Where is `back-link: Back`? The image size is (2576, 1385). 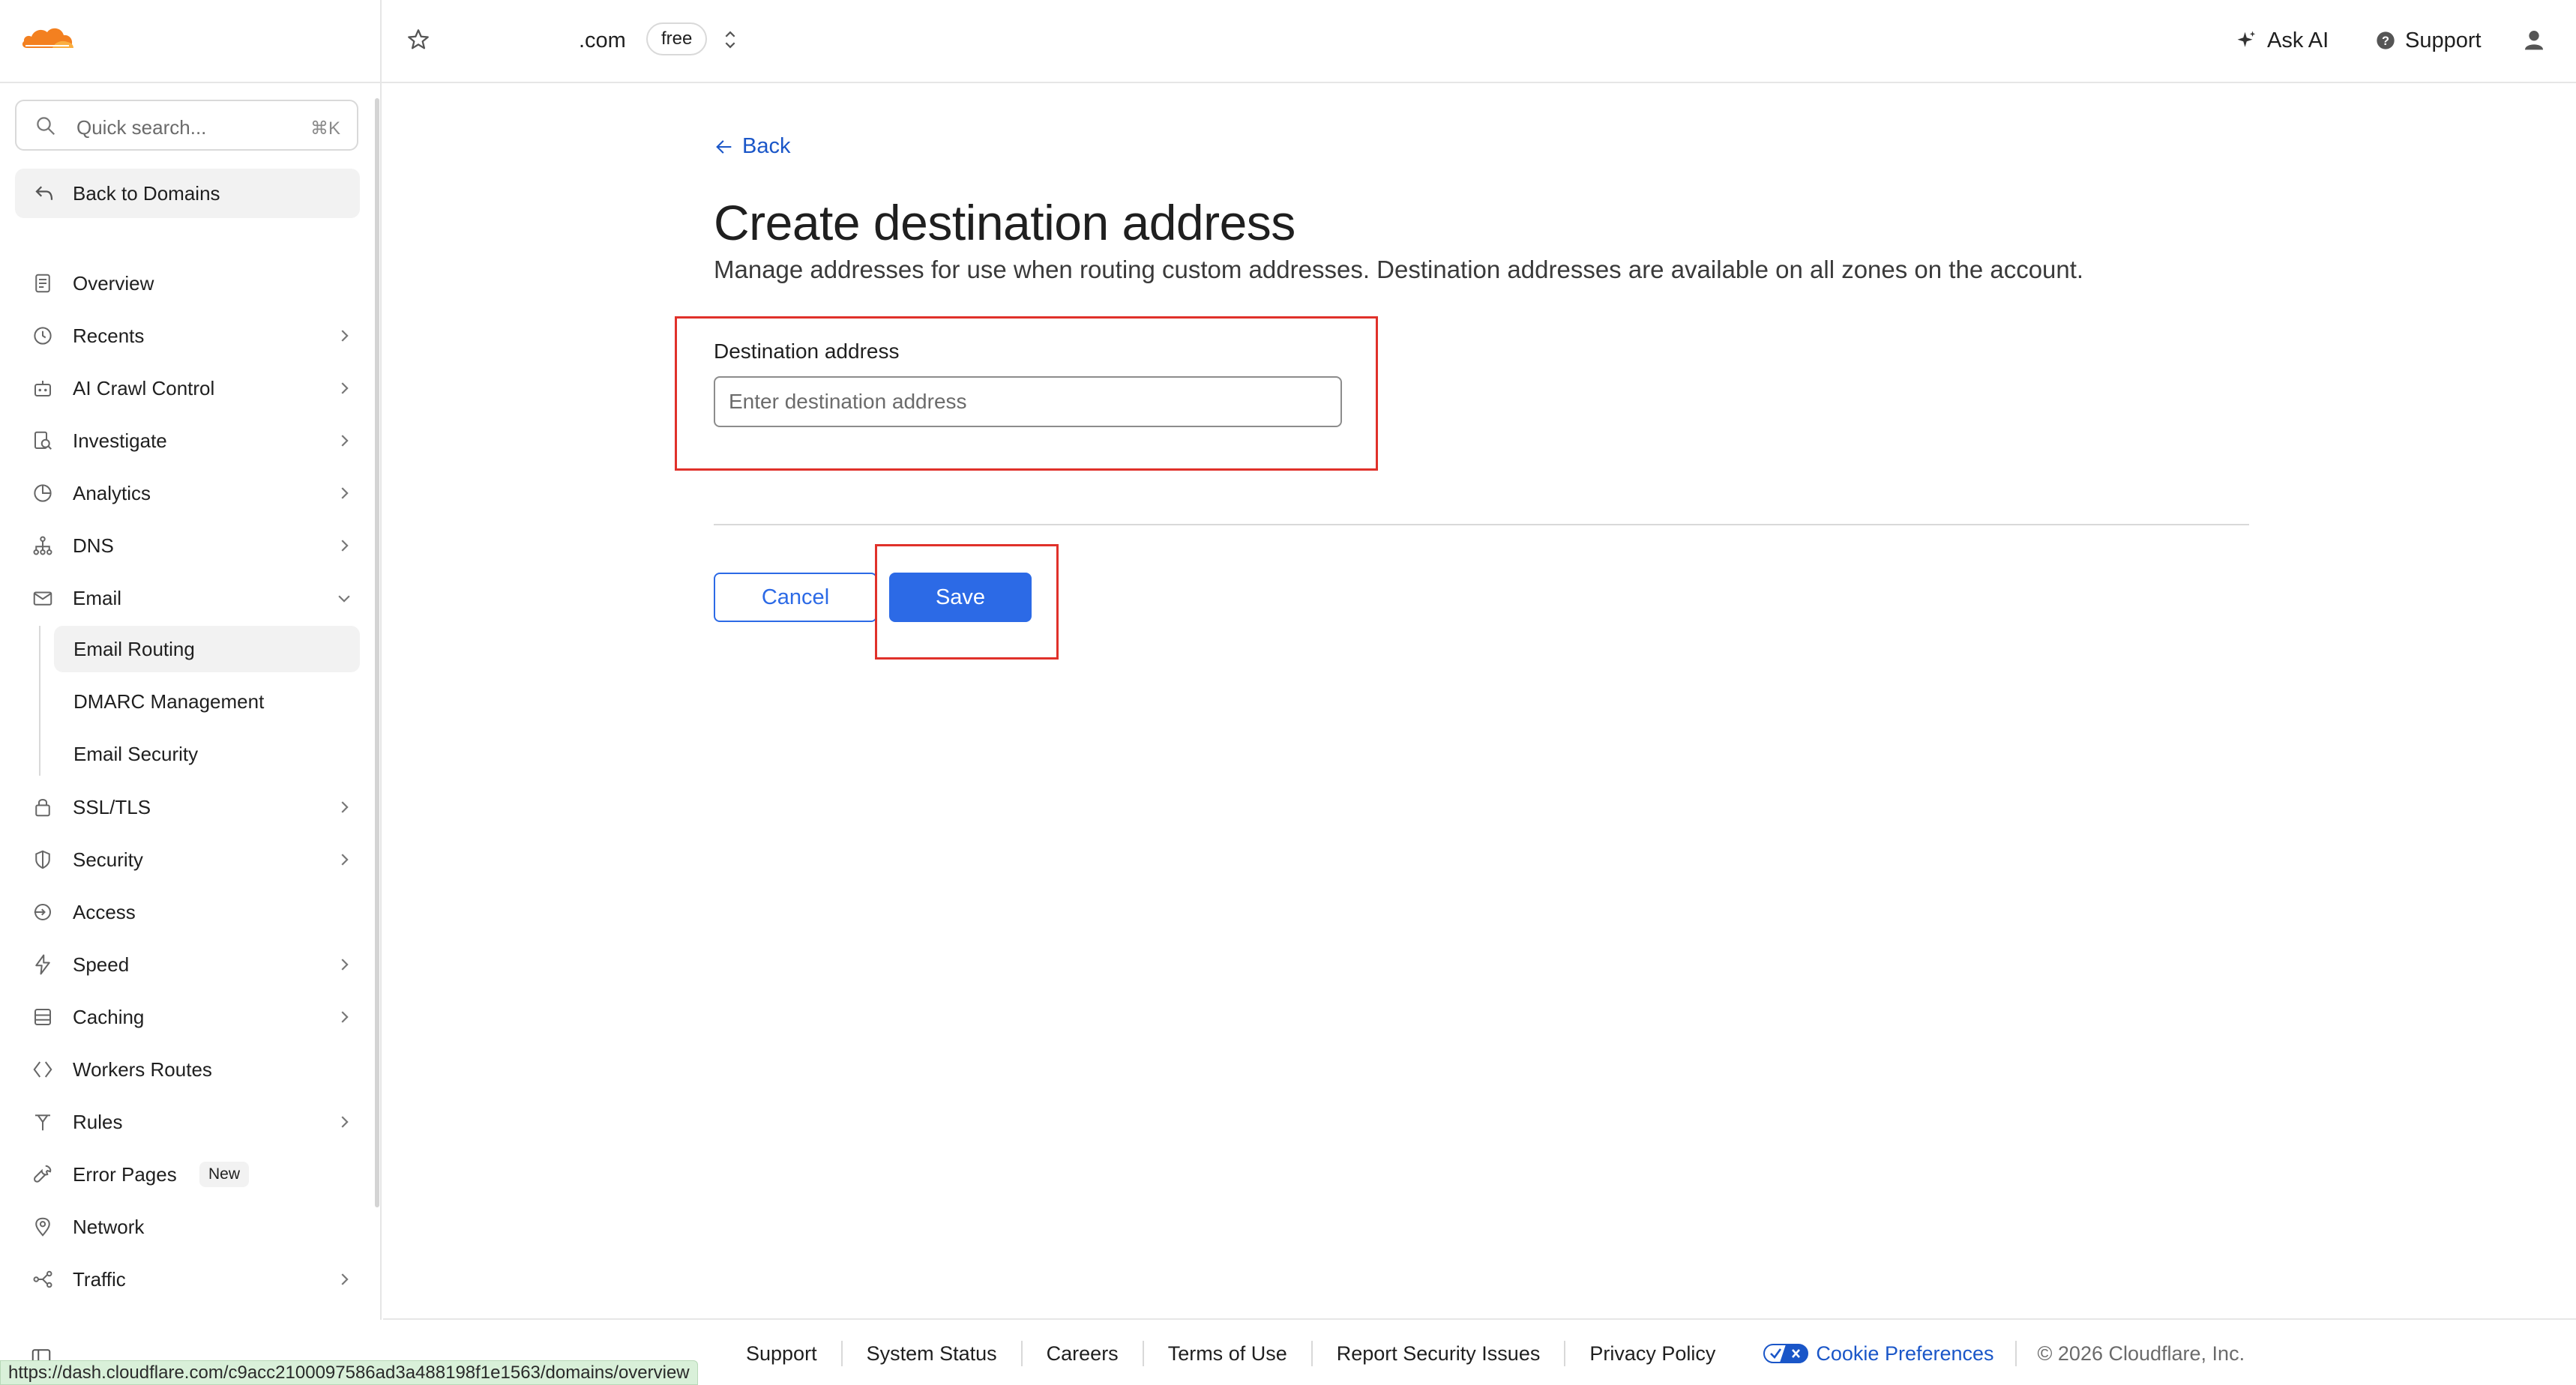
back-link: Back is located at coordinates (752, 147).